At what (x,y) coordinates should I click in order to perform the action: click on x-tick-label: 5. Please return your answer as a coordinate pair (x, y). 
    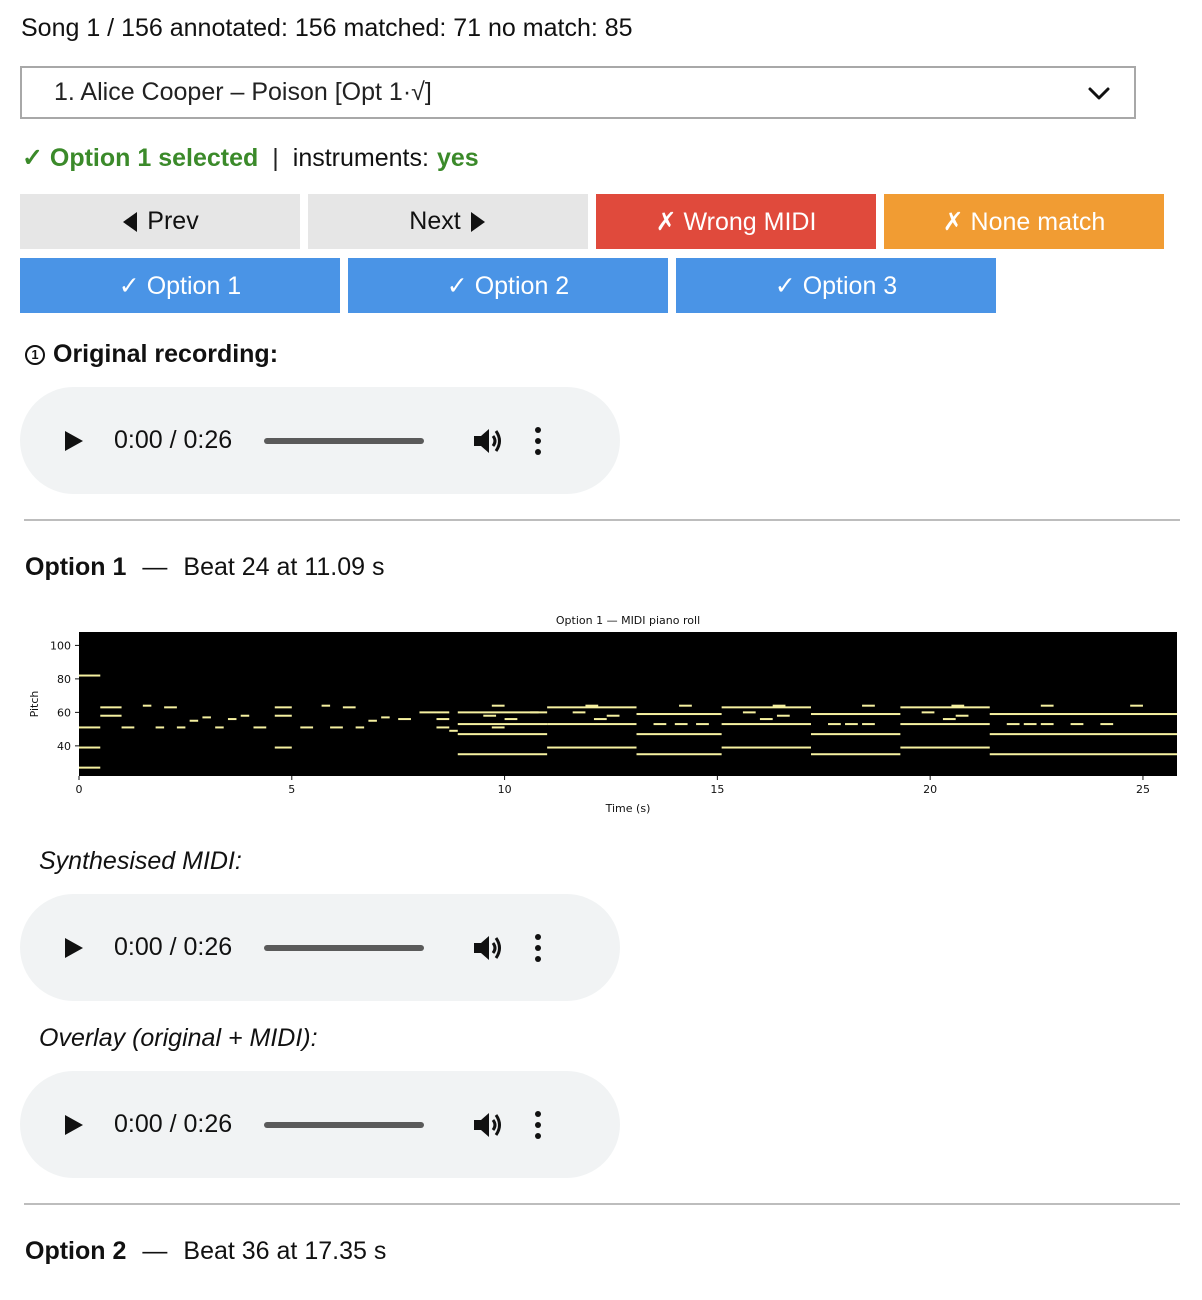
    Looking at the image, I should click on (291, 789).